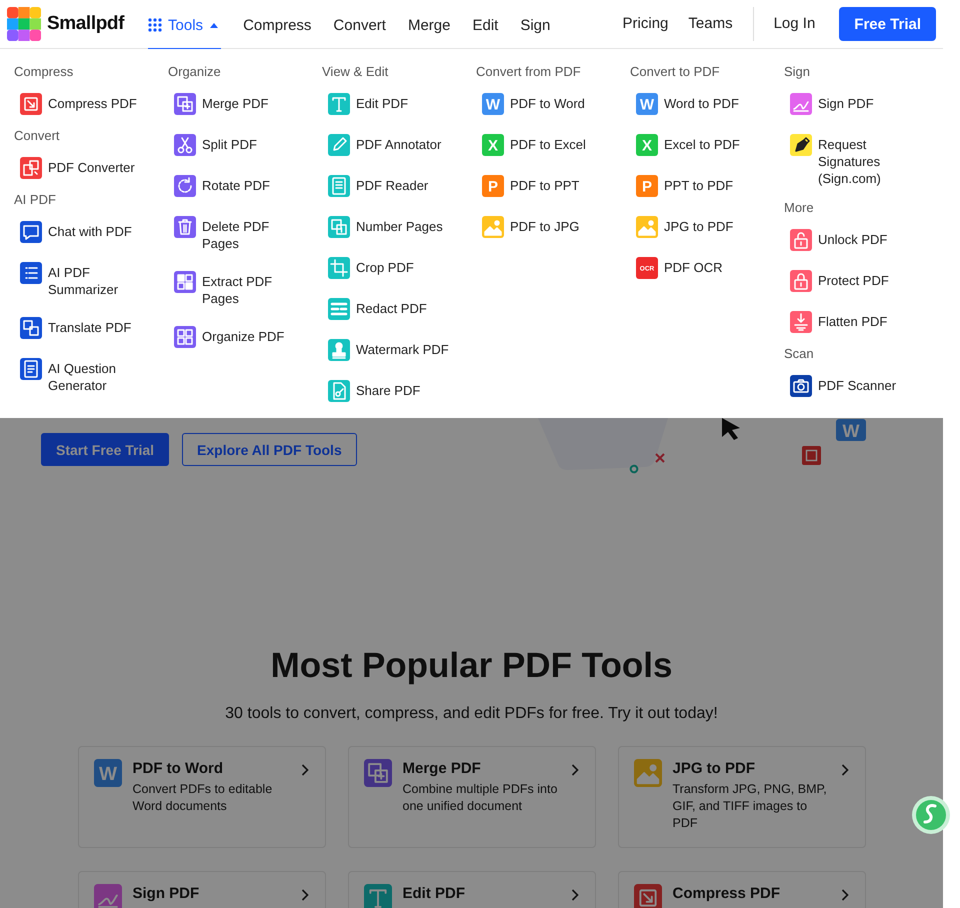  I want to click on card-description: Convert PDFs to editable Word documents, so click(203, 798).